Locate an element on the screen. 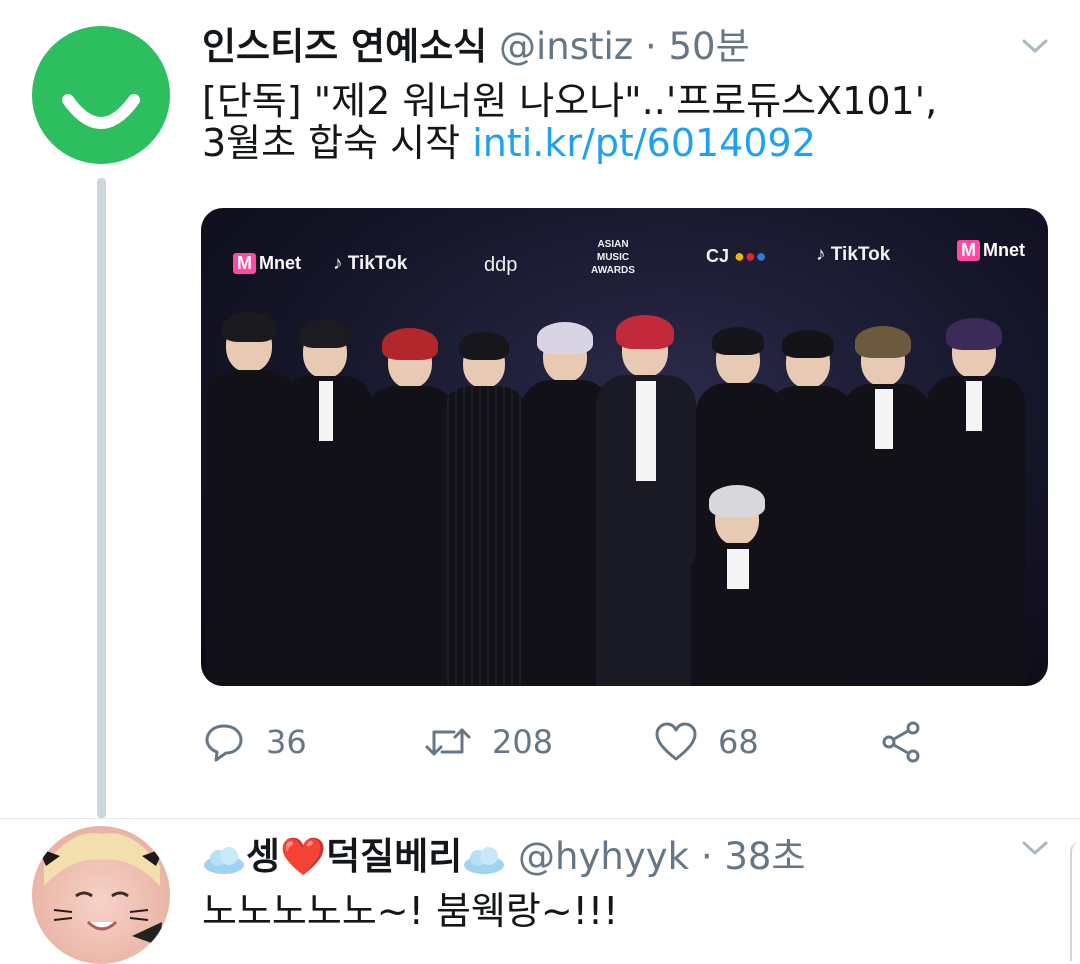 This screenshot has width=1080, height=964. reply-icon is located at coordinates (224, 743).